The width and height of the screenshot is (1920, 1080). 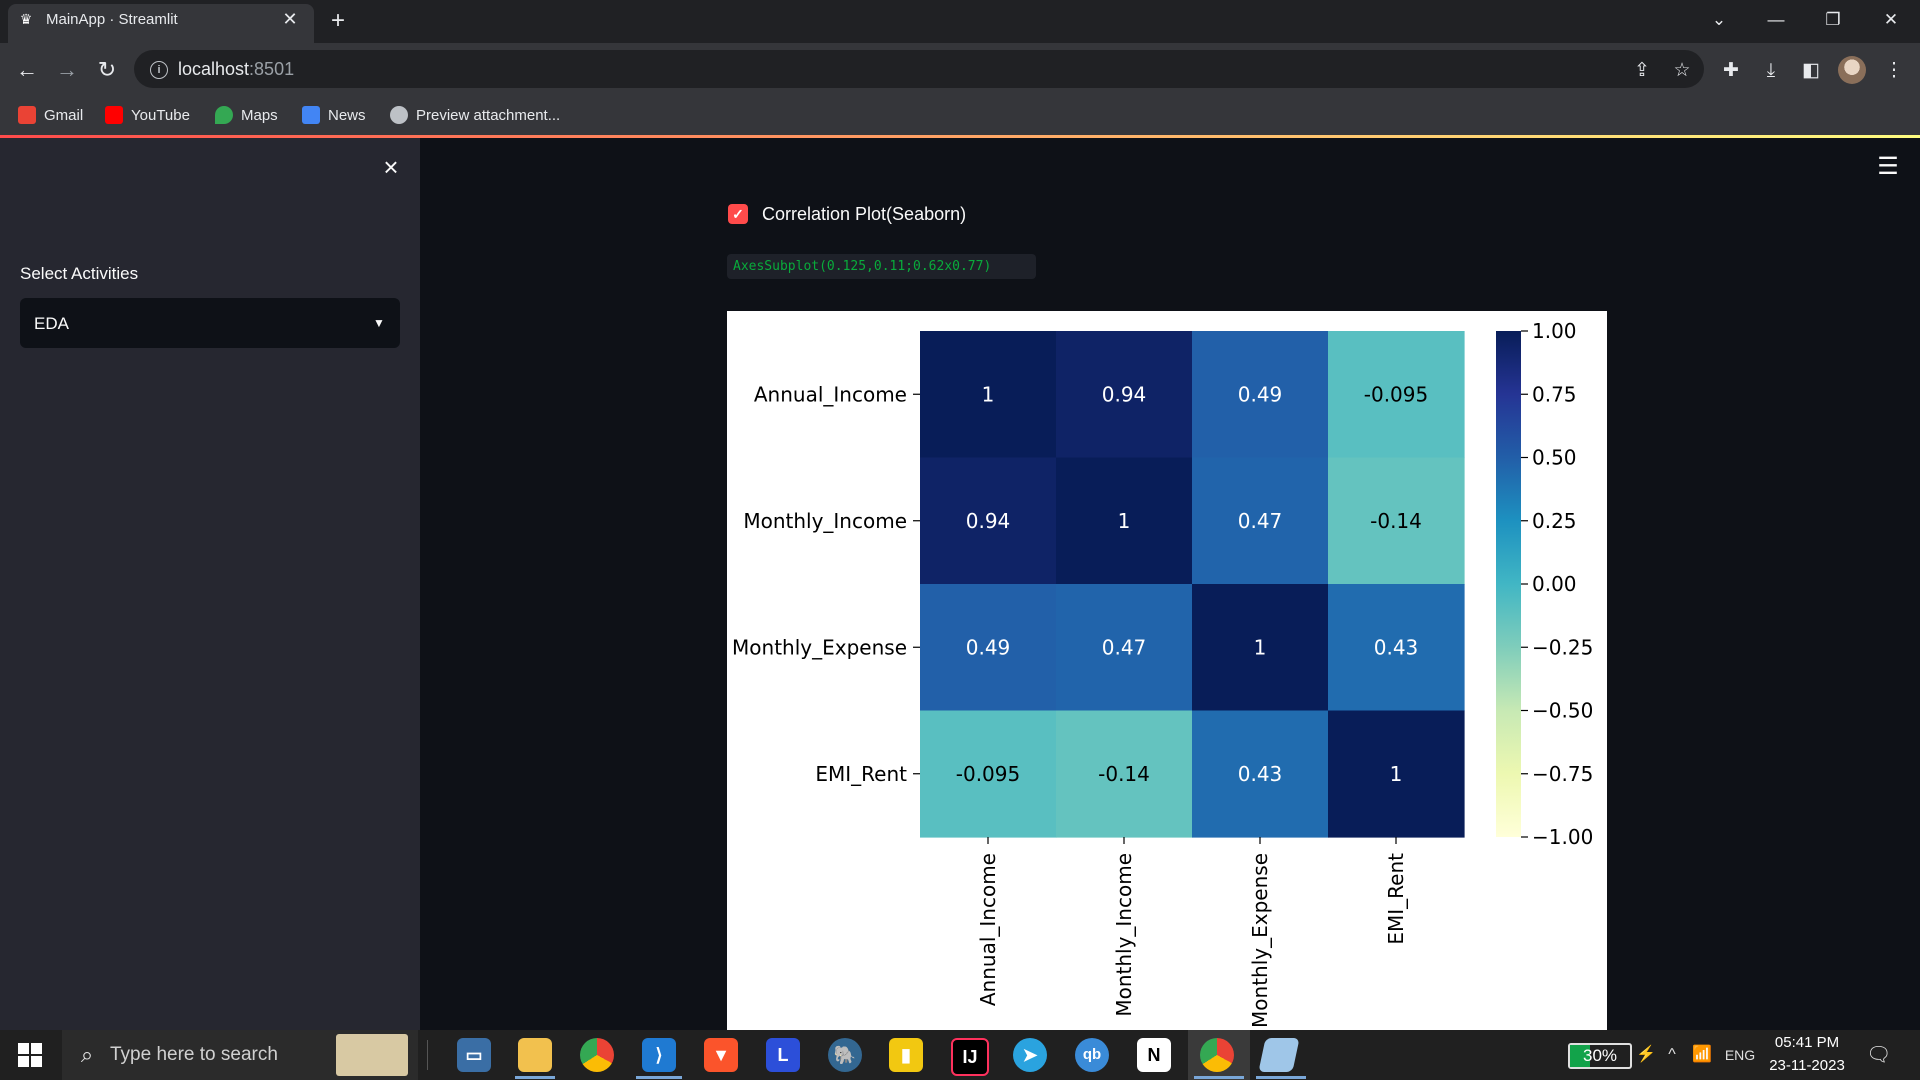 What do you see at coordinates (50, 115) in the screenshot?
I see `bookmark-gmail: Gmail` at bounding box center [50, 115].